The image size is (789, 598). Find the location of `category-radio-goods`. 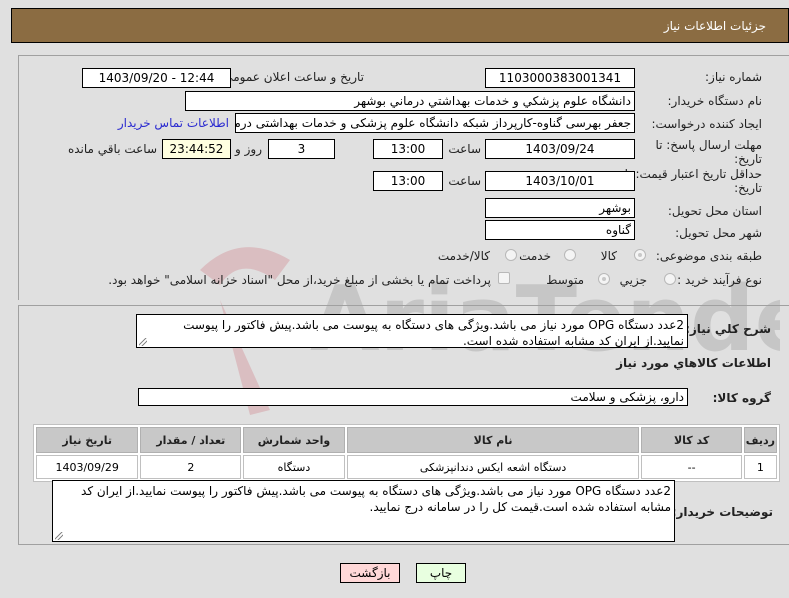

category-radio-goods is located at coordinates (640, 255).